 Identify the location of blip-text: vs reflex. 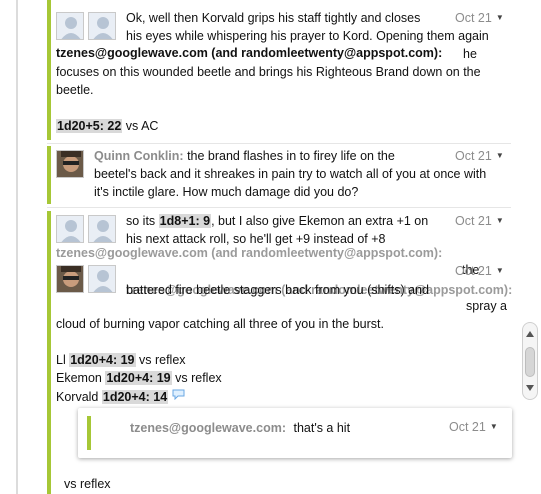
(87, 484).